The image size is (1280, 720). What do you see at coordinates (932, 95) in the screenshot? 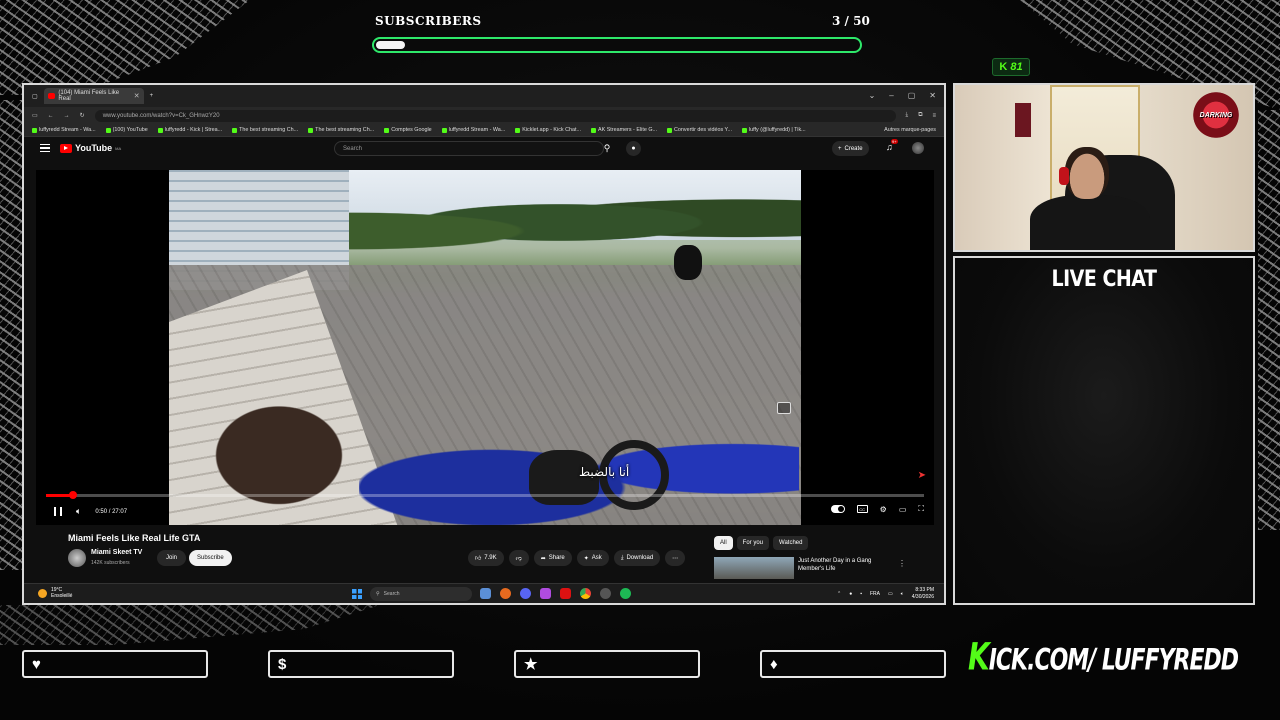
I see `close-window-icon: ✕` at bounding box center [932, 95].